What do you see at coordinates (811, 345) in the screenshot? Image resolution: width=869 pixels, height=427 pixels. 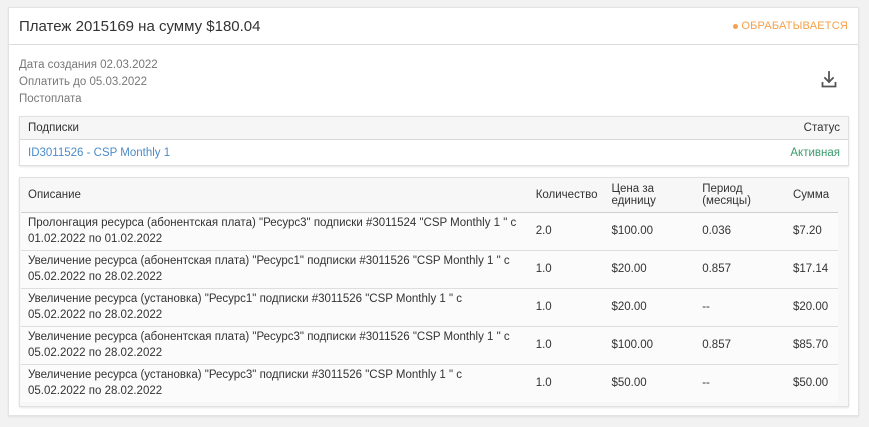 I see `row-total: $85.70` at bounding box center [811, 345].